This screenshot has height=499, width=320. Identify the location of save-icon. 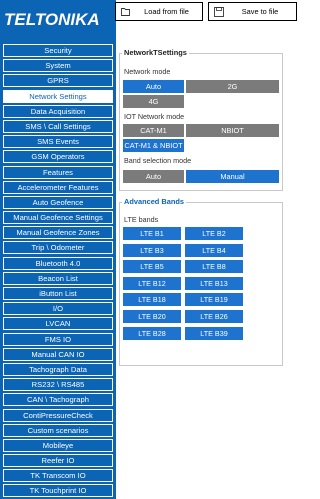
(219, 11).